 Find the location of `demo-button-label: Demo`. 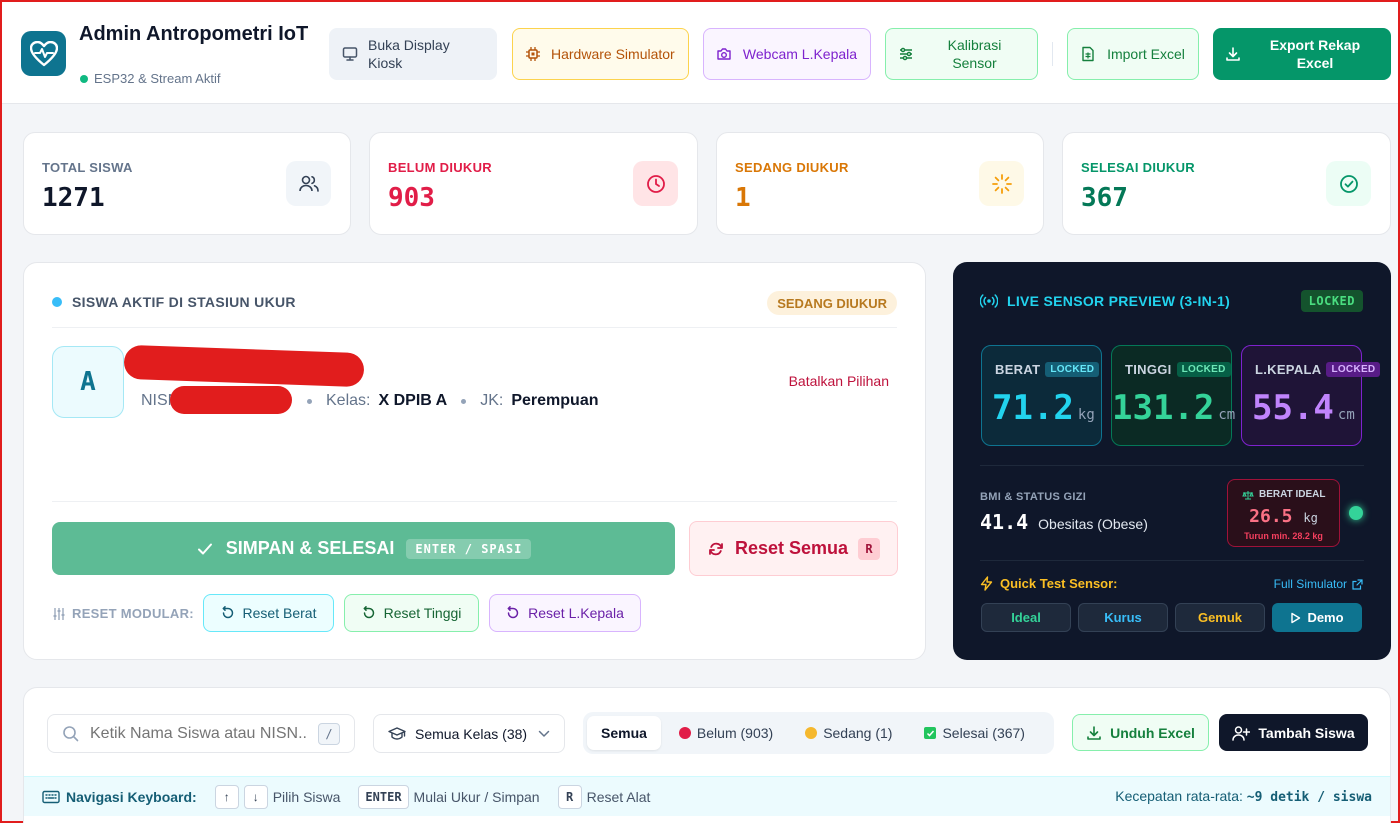

demo-button-label: Demo is located at coordinates (1325, 617).